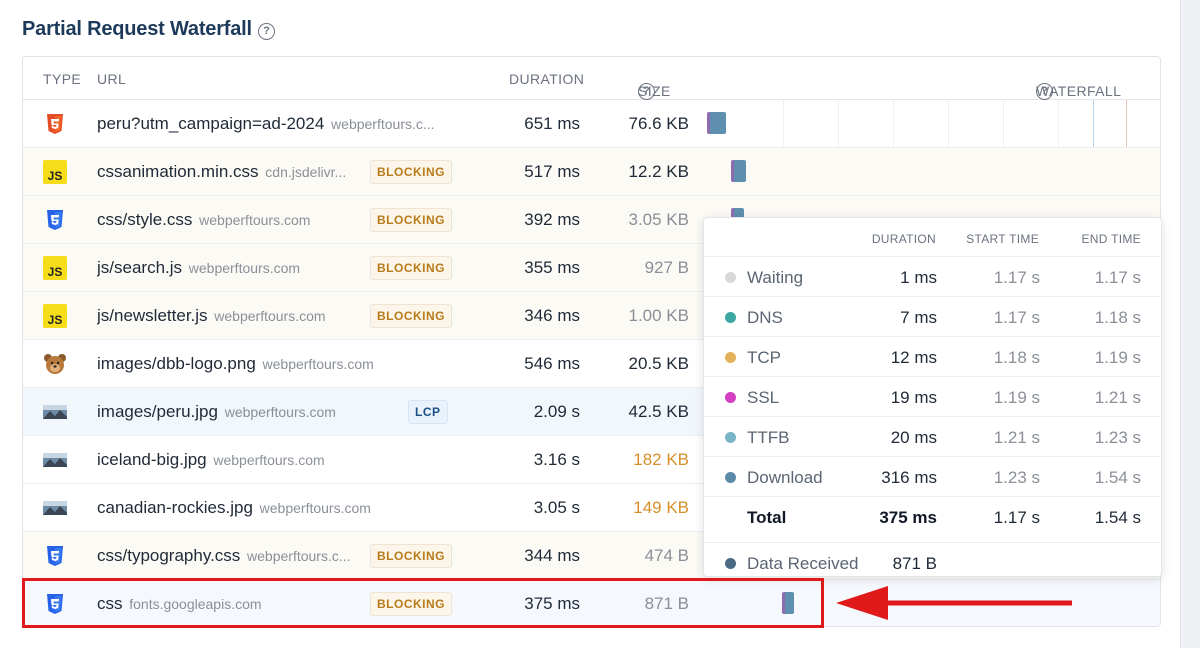 Image resolution: width=1200 pixels, height=648 pixels. What do you see at coordinates (111, 79) in the screenshot?
I see `column-header-url: URL` at bounding box center [111, 79].